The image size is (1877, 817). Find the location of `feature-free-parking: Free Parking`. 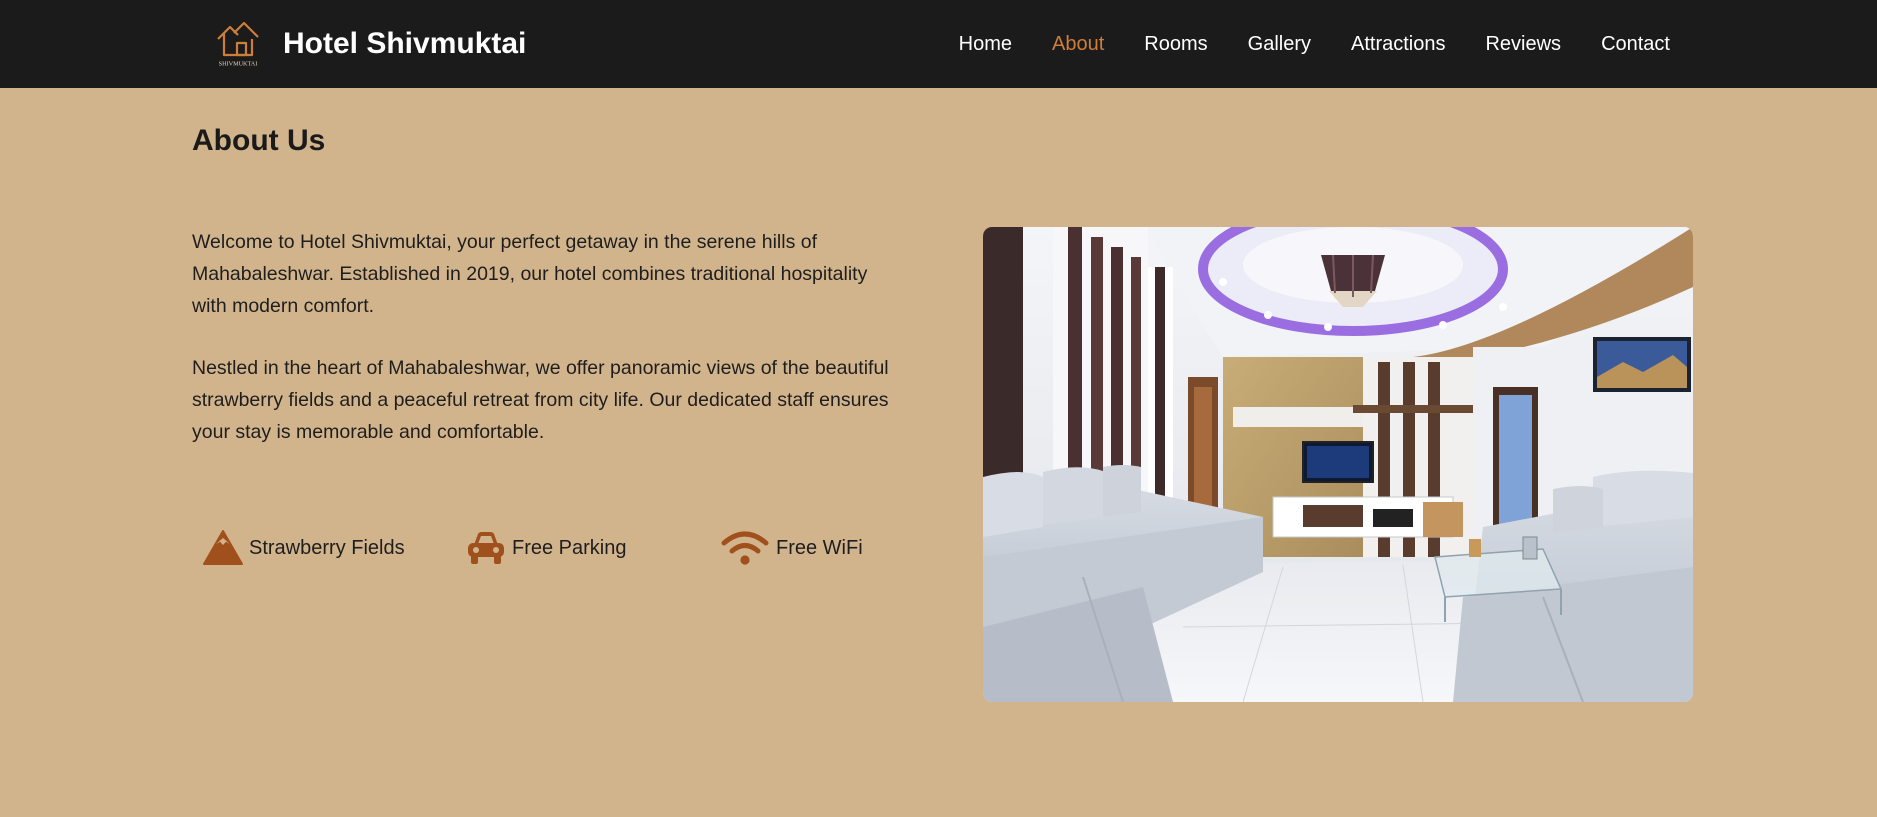

feature-free-parking: Free Parking is located at coordinates (546, 548).